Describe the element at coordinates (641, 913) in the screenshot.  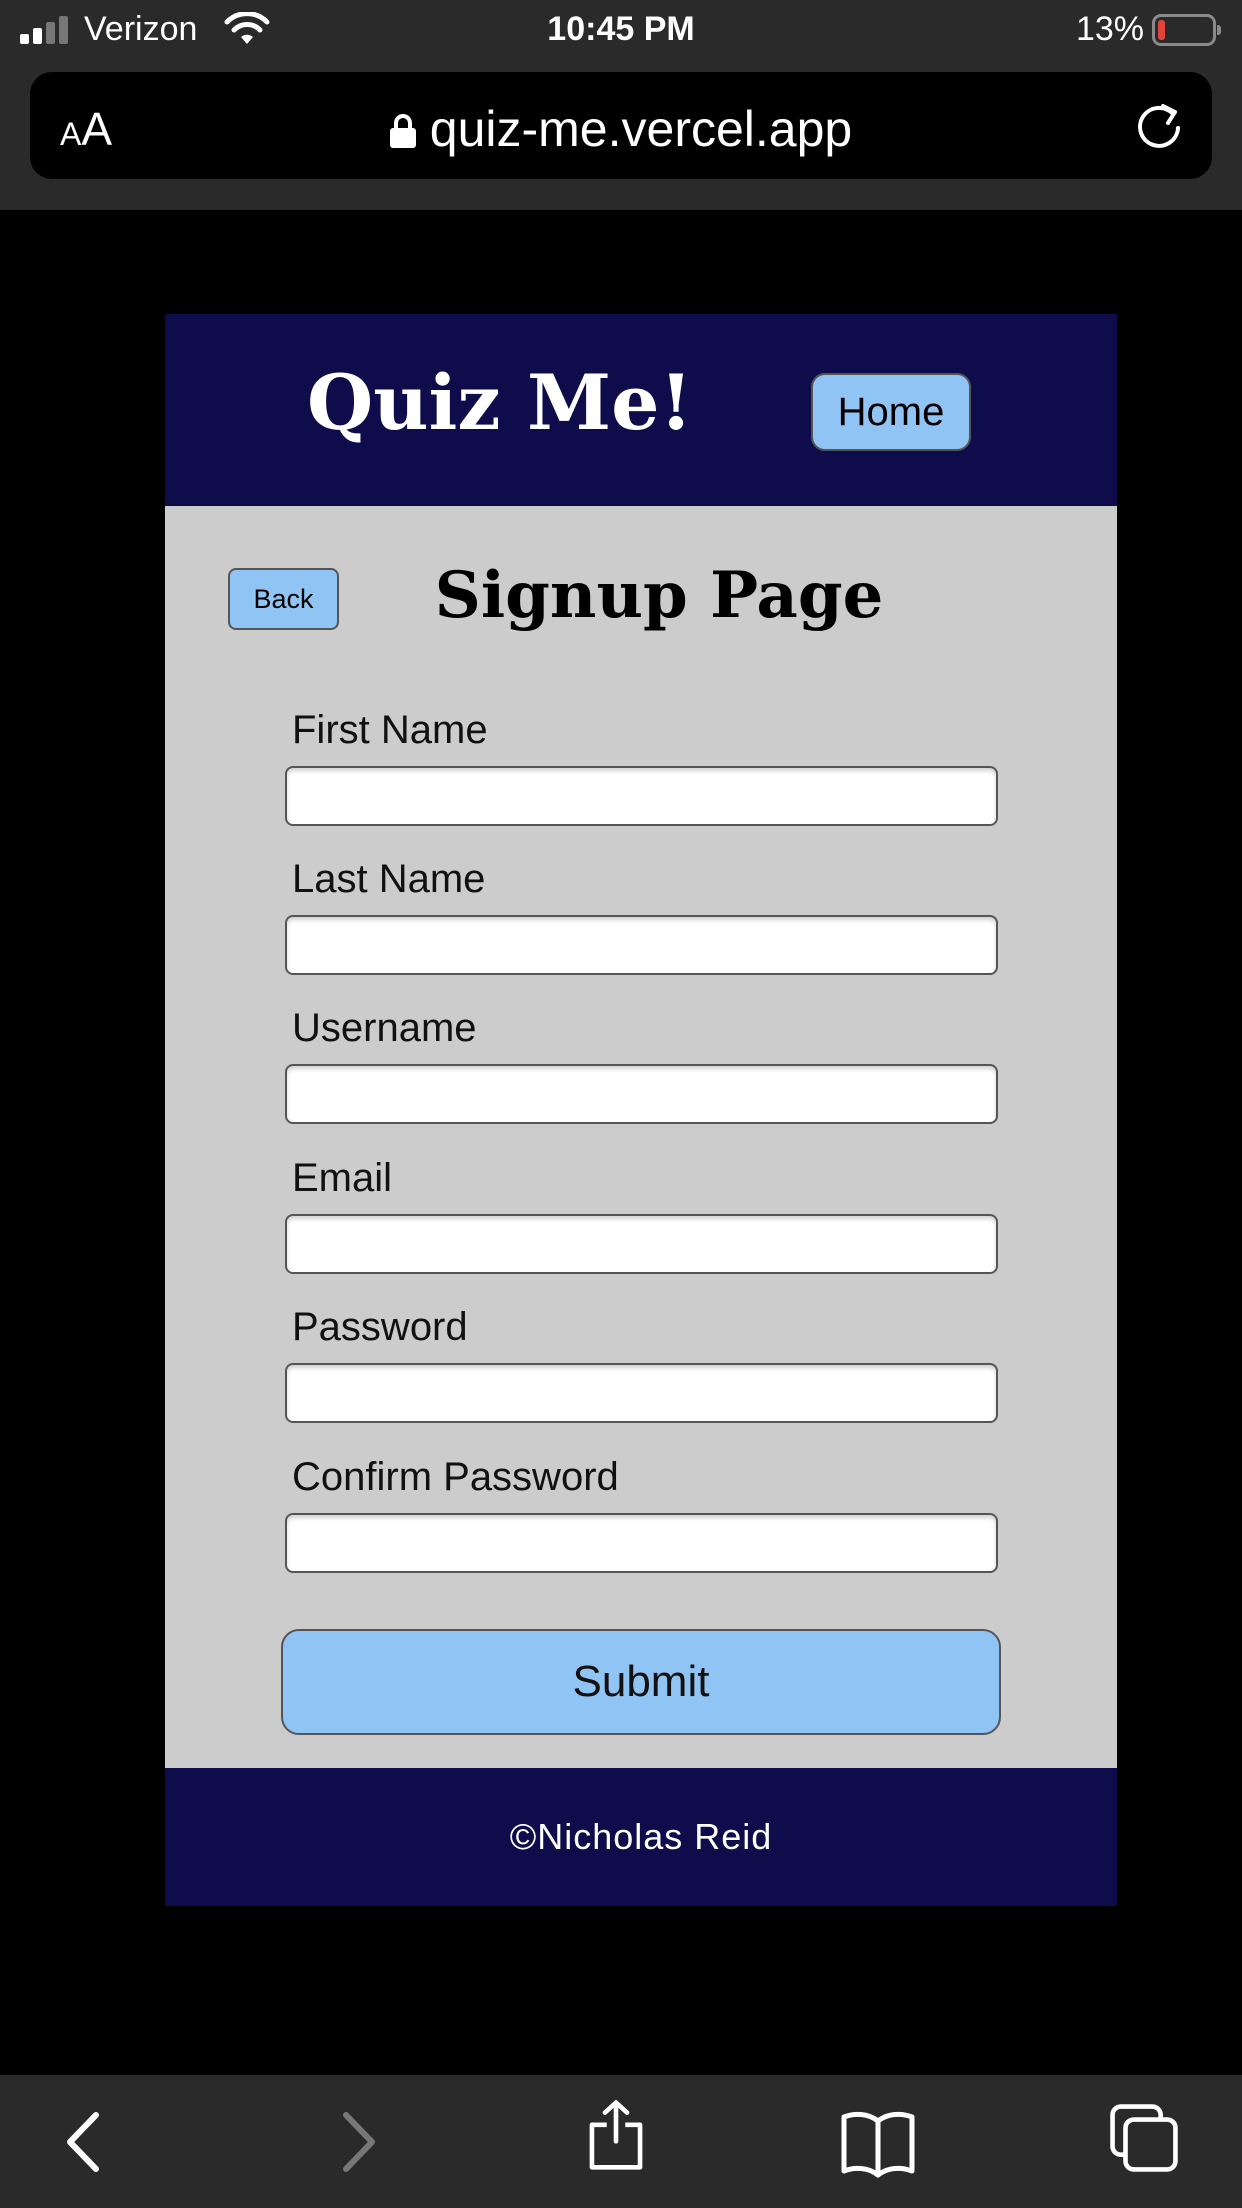
I see `last-name-field: Last Name` at that location.